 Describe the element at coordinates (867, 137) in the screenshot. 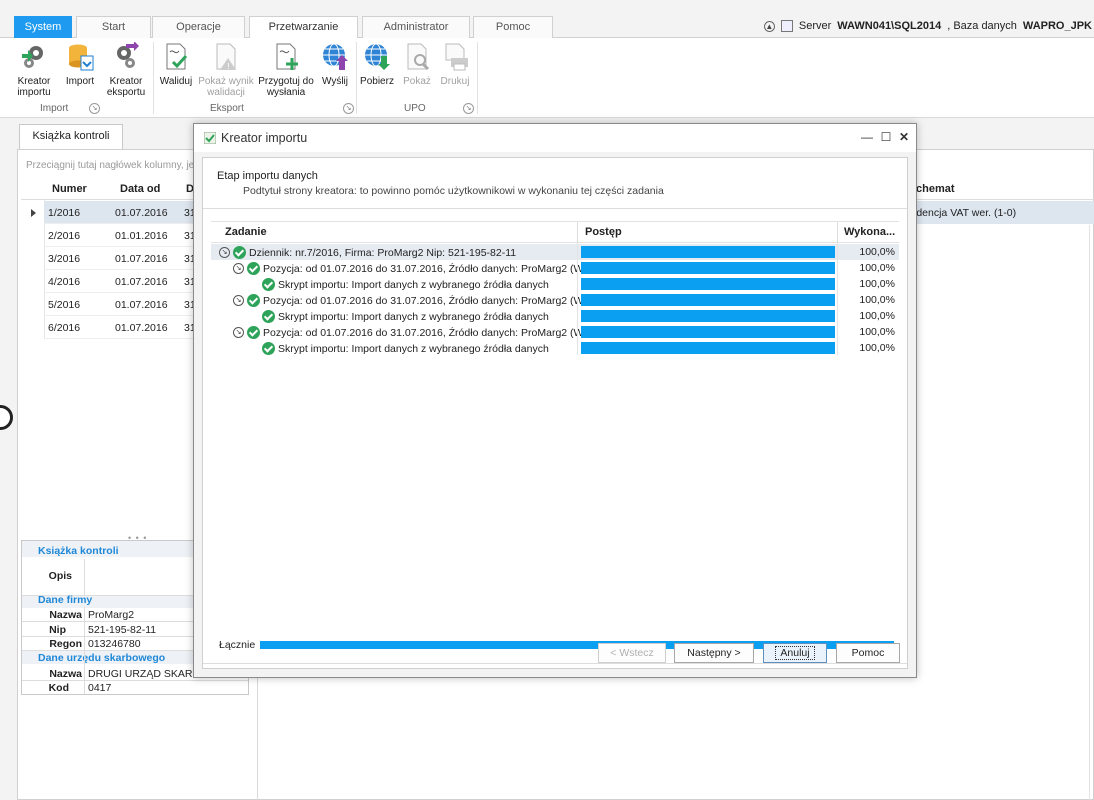

I see `minimize-icon: —` at that location.